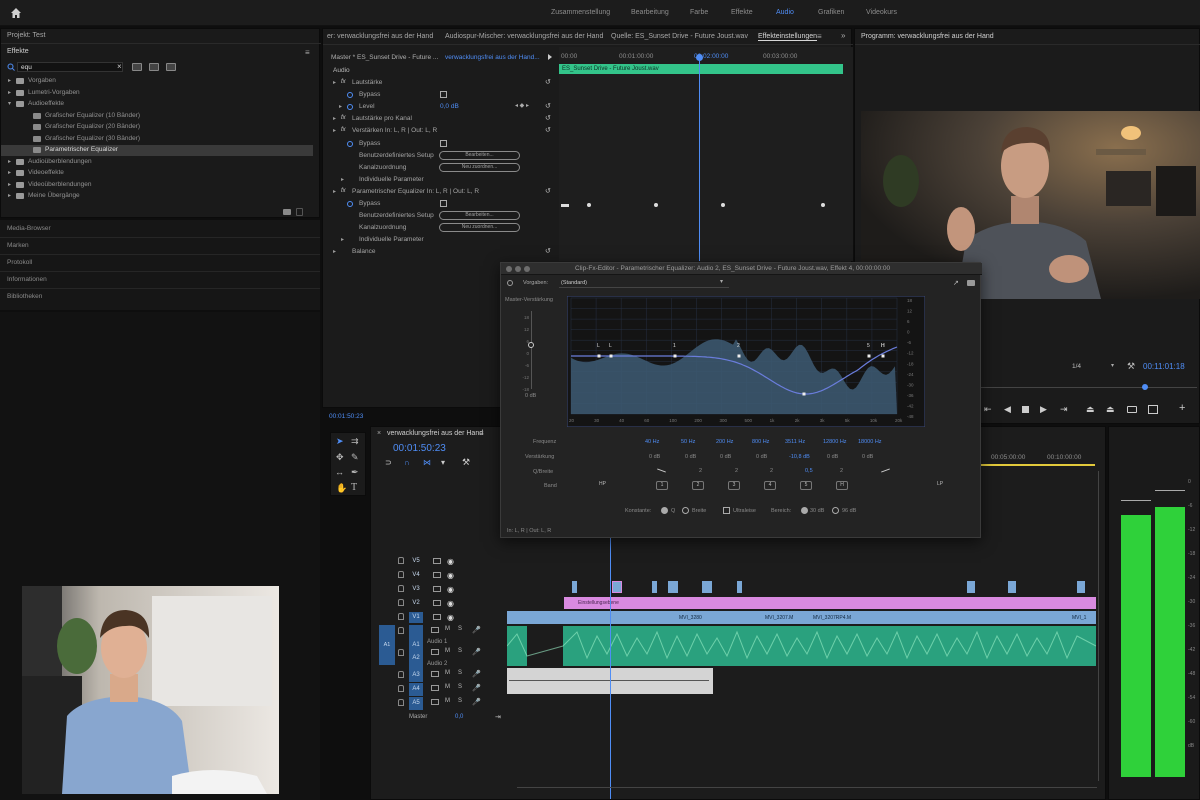 Image resolution: width=1200 pixels, height=800 pixels. What do you see at coordinates (379, 433) in the screenshot?
I see `close-tab-icon: ×` at bounding box center [379, 433].